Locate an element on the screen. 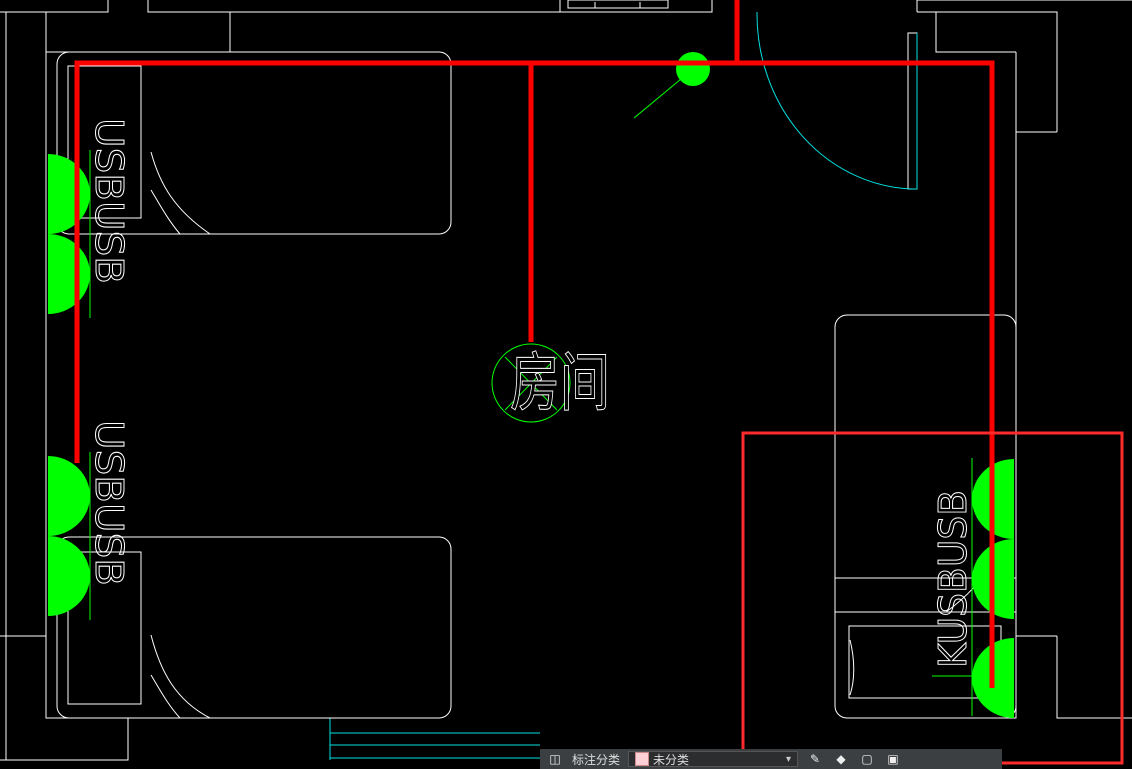 The image size is (1132, 769). socket-label-left-lower: USBUSB is located at coordinates (109, 503).